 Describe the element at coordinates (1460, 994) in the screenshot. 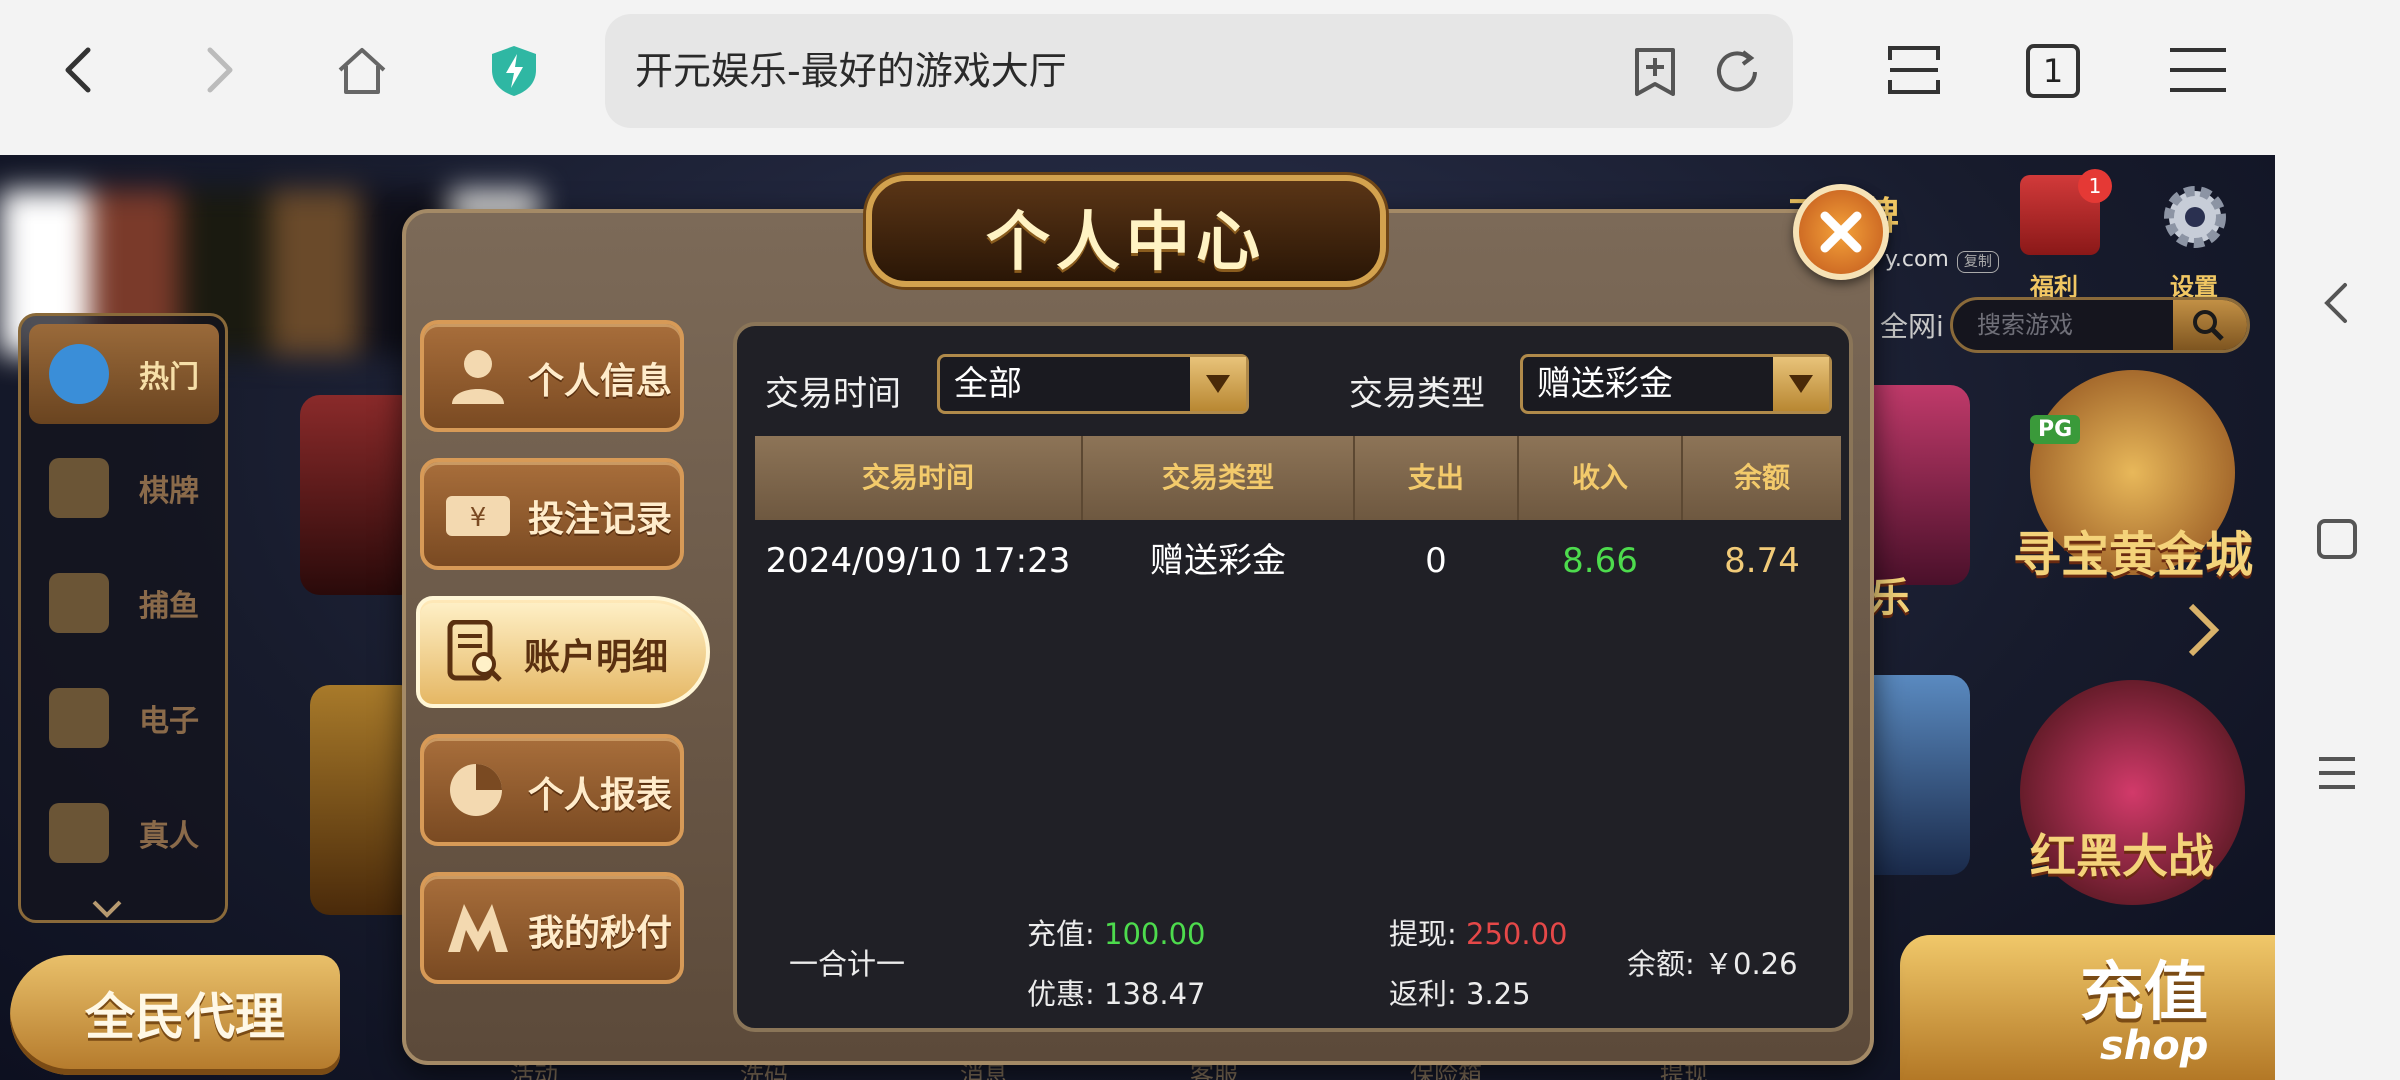

I see `rebate-summary: 返利: 3.25` at that location.